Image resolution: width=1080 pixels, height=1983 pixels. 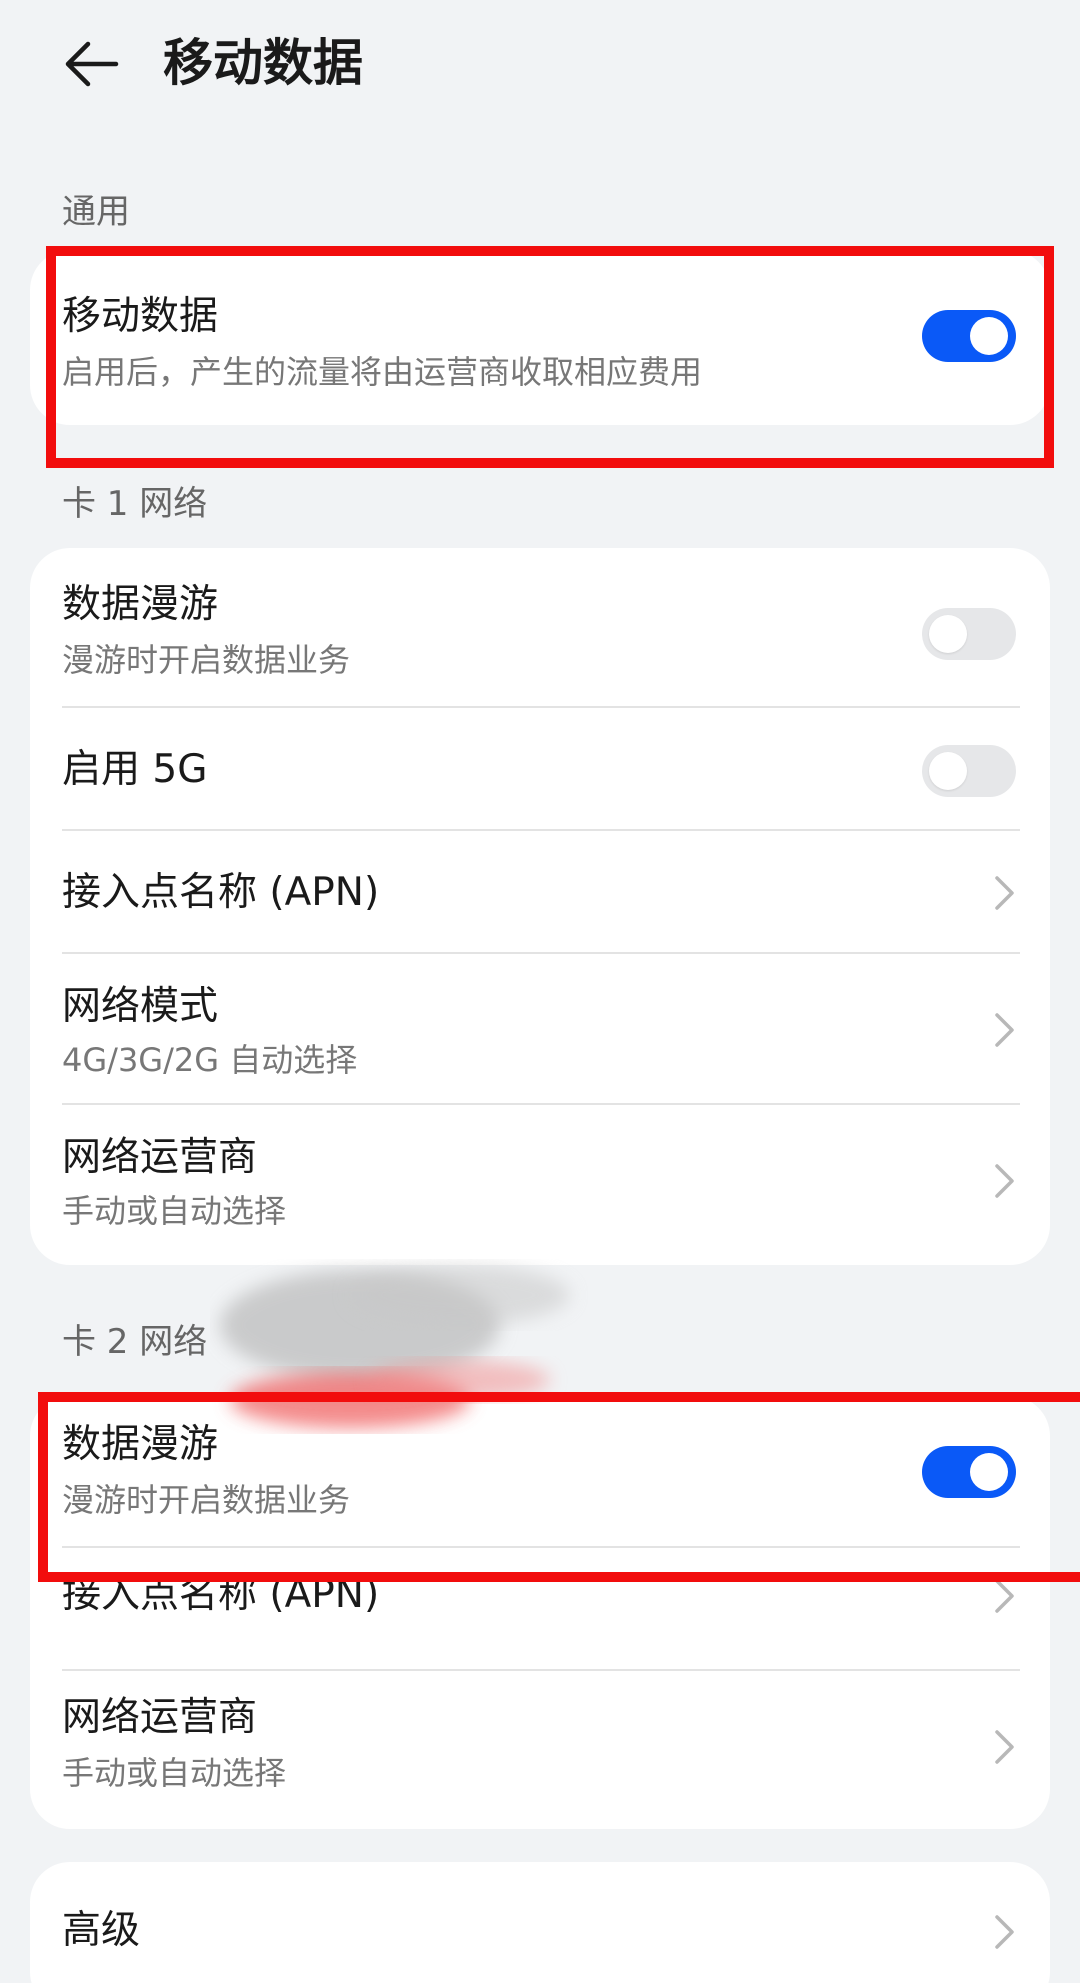 I want to click on arrow-left-icon, so click(x=92, y=64).